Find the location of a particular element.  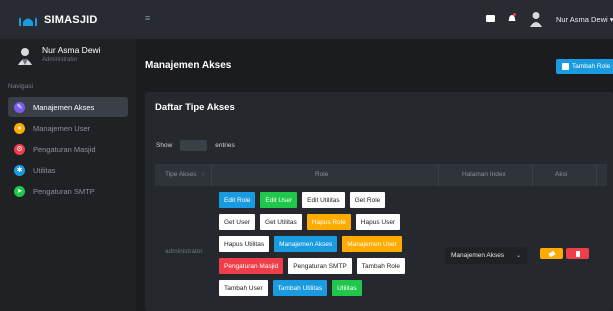

sidebar-item-pengaturan-masjid: ⚙ Pengaturan Masjid is located at coordinates (68, 149).